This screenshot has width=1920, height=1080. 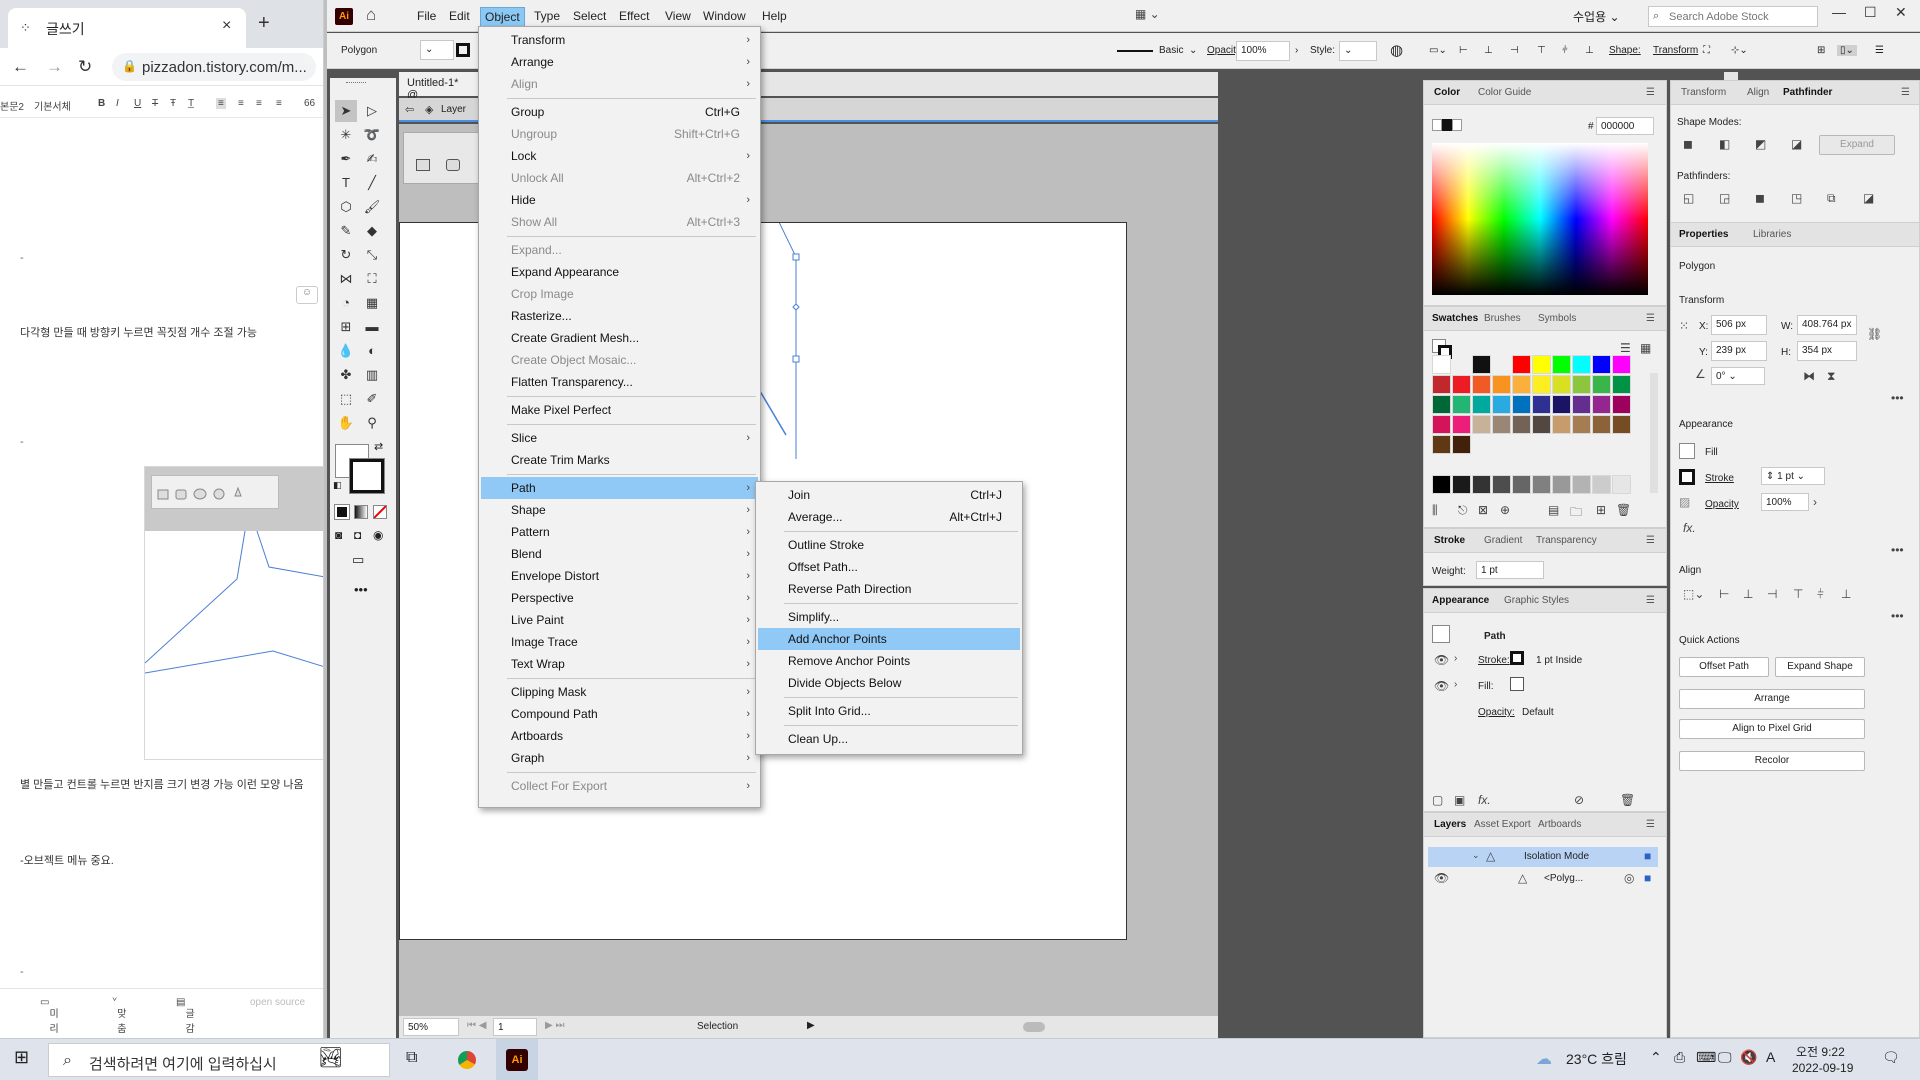 What do you see at coordinates (724, 16) in the screenshot?
I see `menu-window: Window` at bounding box center [724, 16].